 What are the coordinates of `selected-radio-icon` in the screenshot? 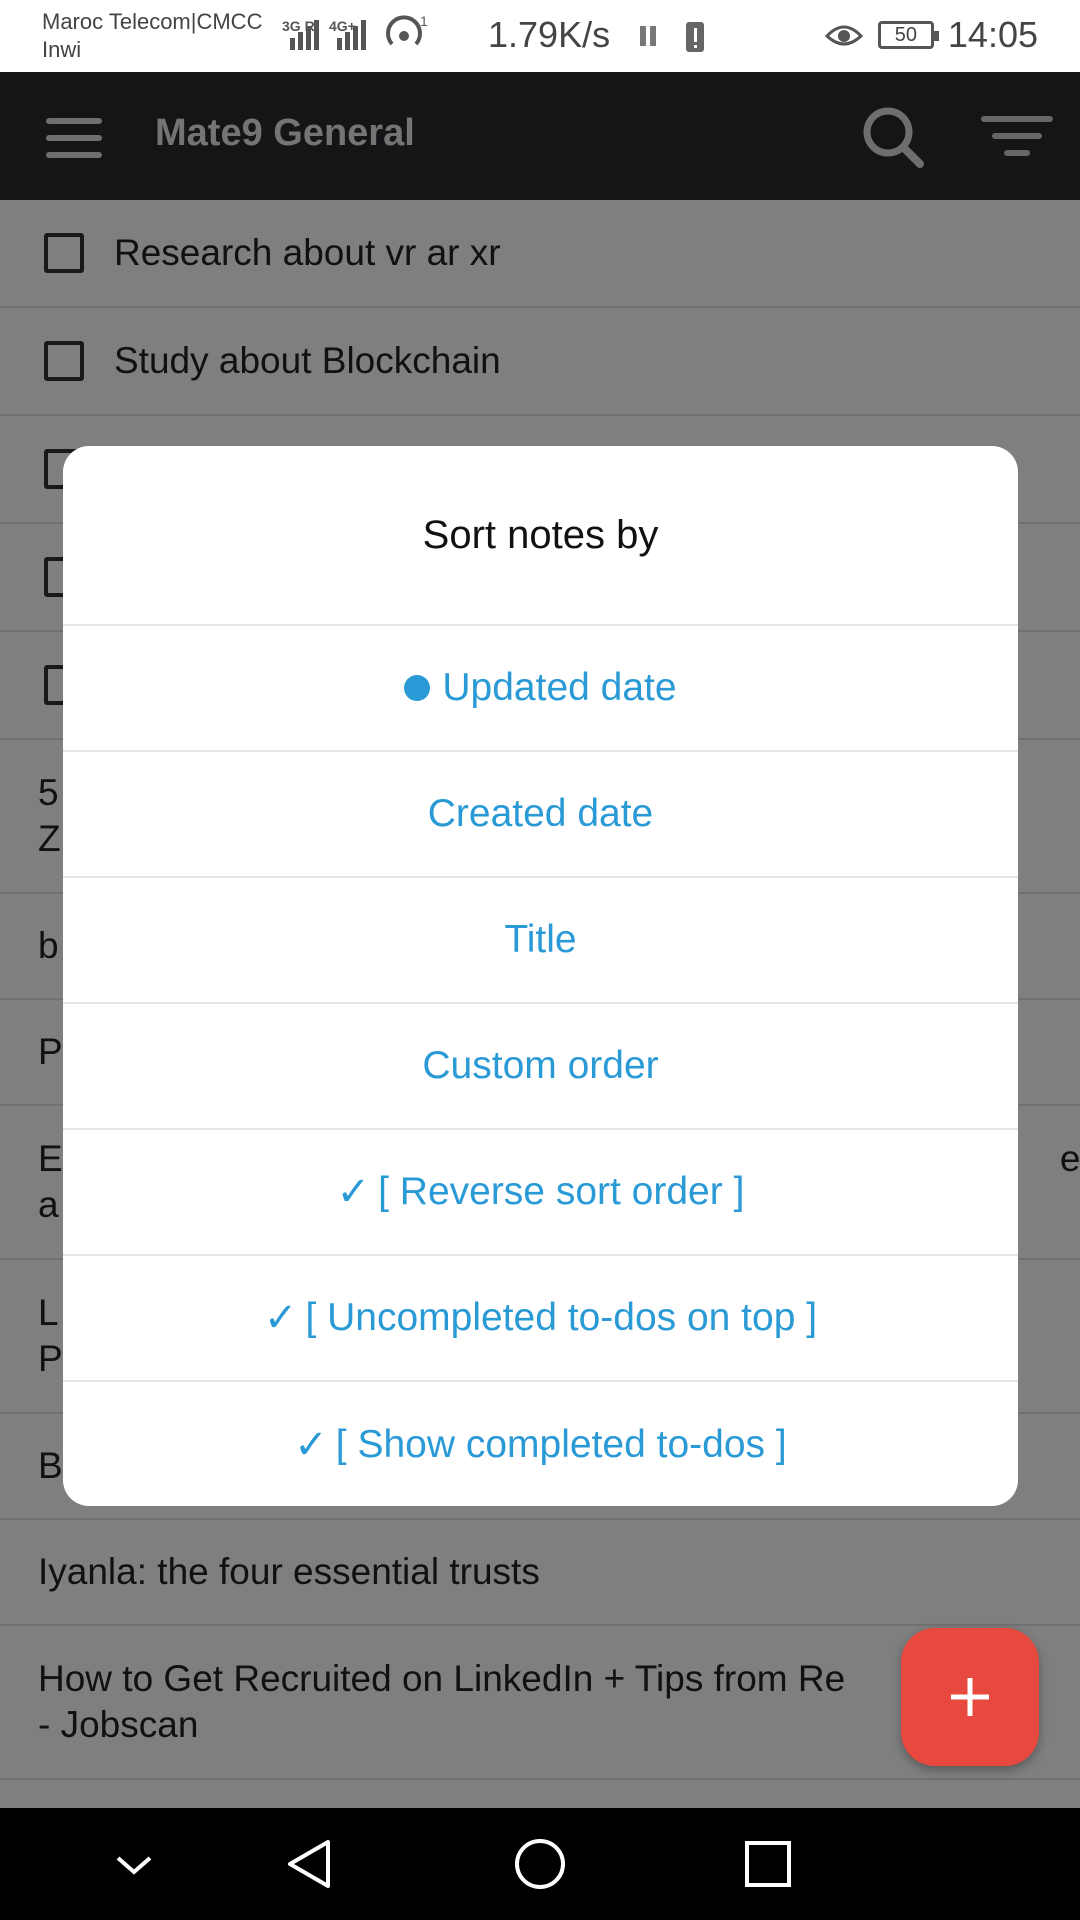 It's located at (417, 688).